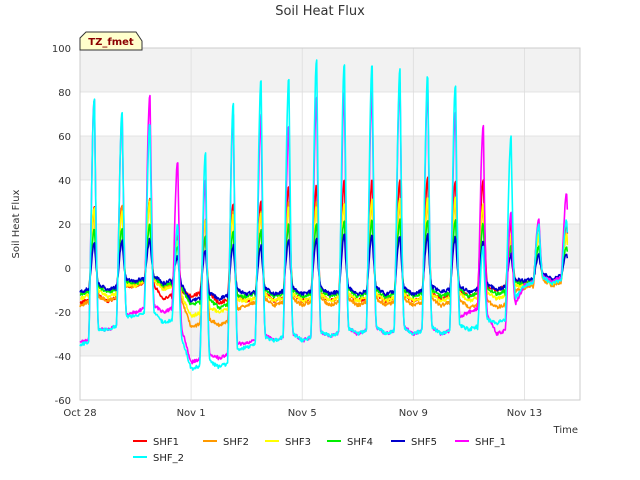  What do you see at coordinates (64, 181) in the screenshot?
I see `y-tick-label: 40` at bounding box center [64, 181].